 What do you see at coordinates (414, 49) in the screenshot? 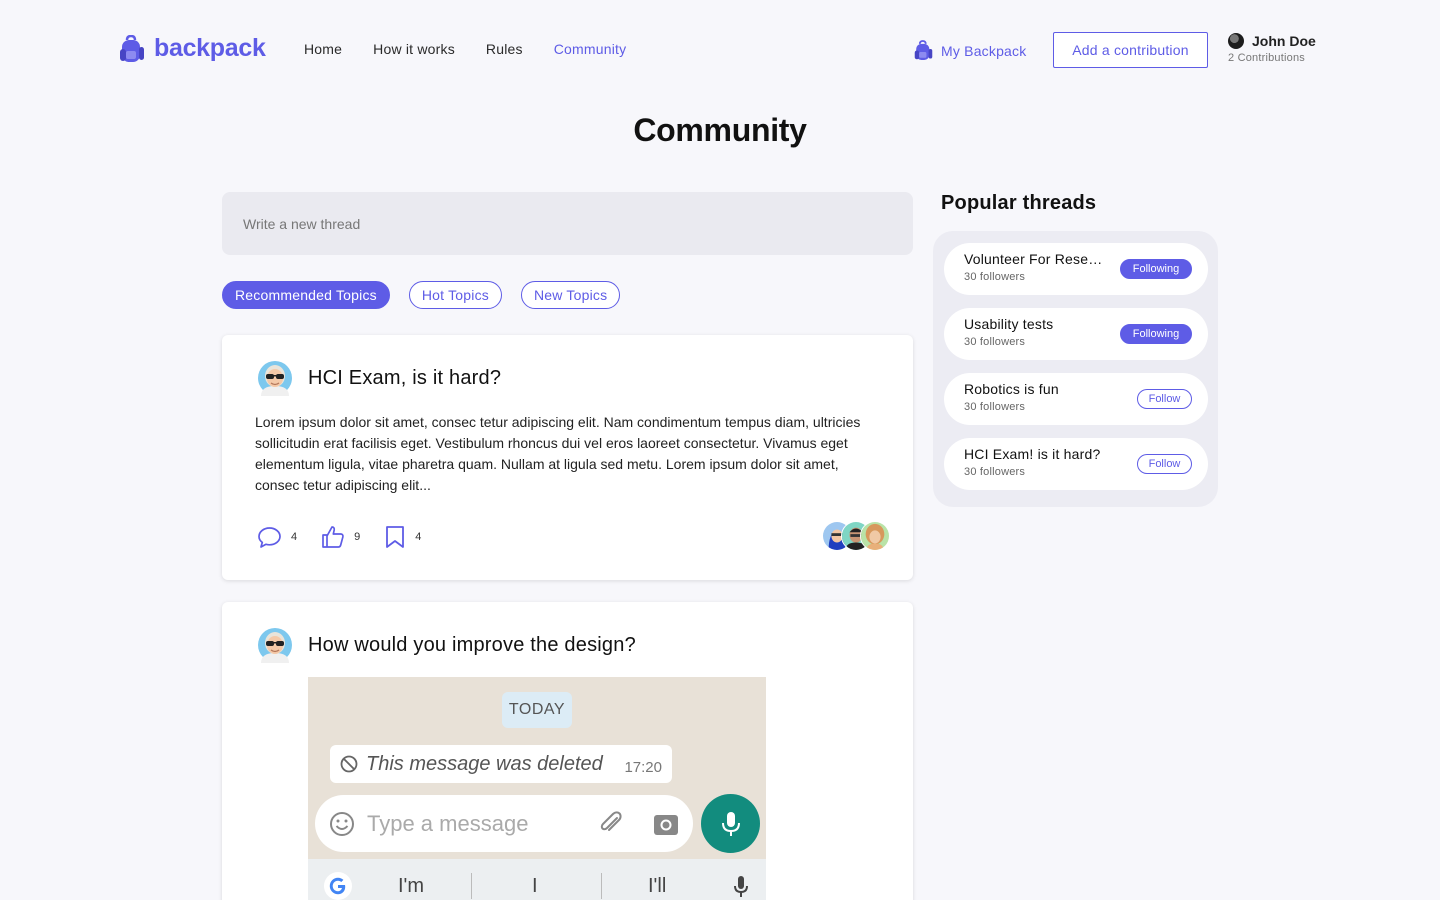
I see `nav-how-it-works: How it works` at bounding box center [414, 49].